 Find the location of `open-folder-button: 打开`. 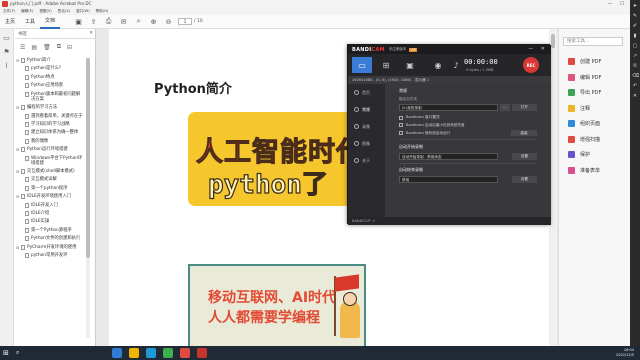

open-folder-button: 打开 is located at coordinates (524, 107).